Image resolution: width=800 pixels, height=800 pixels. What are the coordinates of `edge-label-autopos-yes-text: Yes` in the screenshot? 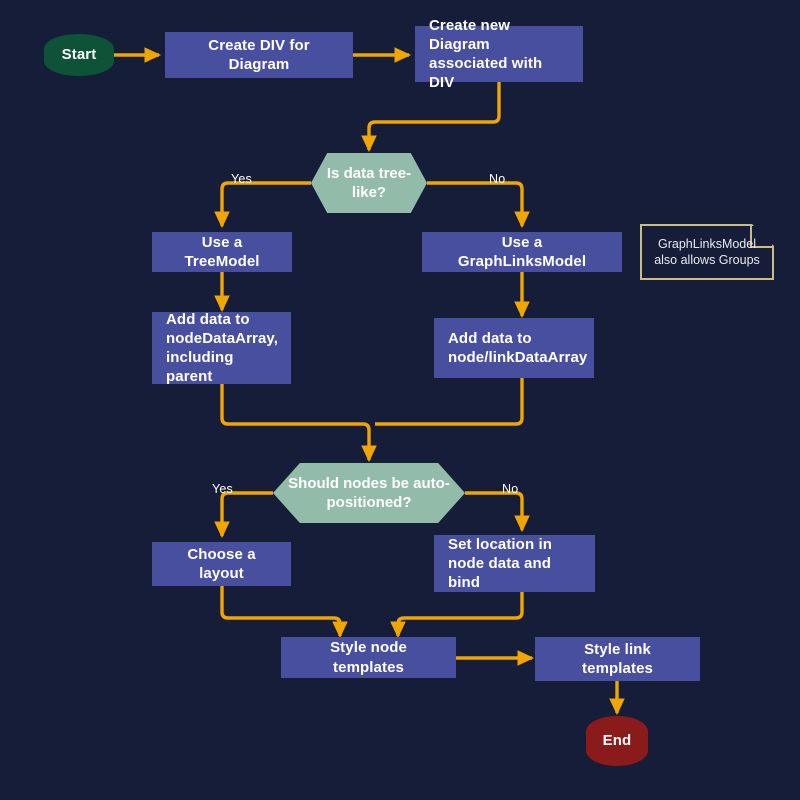 It's located at (222, 489).